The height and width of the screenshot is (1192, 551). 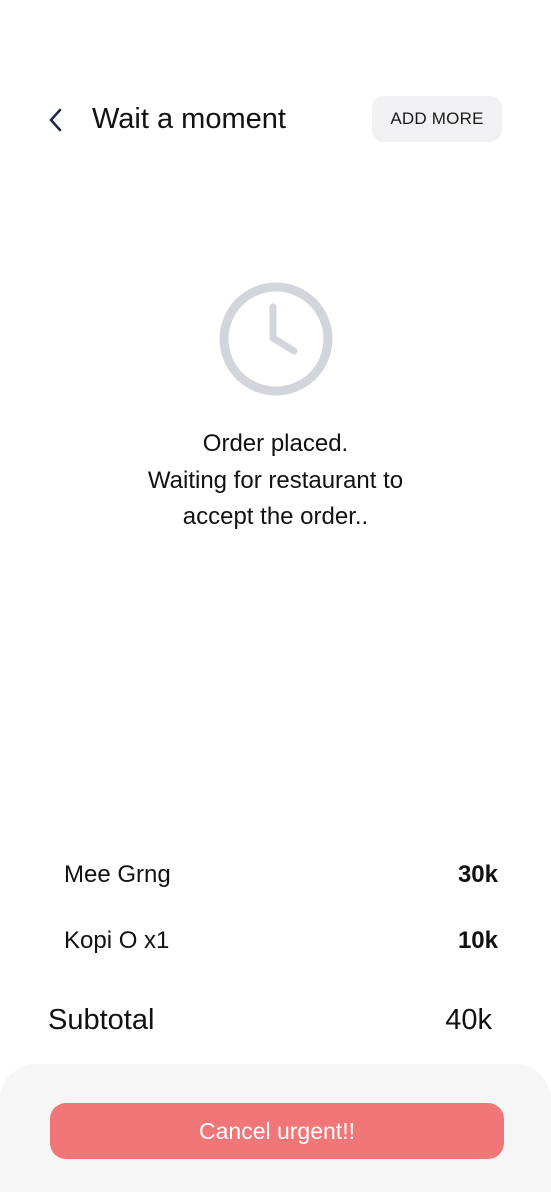 What do you see at coordinates (468, 1020) in the screenshot?
I see `subtotal-value: 40k` at bounding box center [468, 1020].